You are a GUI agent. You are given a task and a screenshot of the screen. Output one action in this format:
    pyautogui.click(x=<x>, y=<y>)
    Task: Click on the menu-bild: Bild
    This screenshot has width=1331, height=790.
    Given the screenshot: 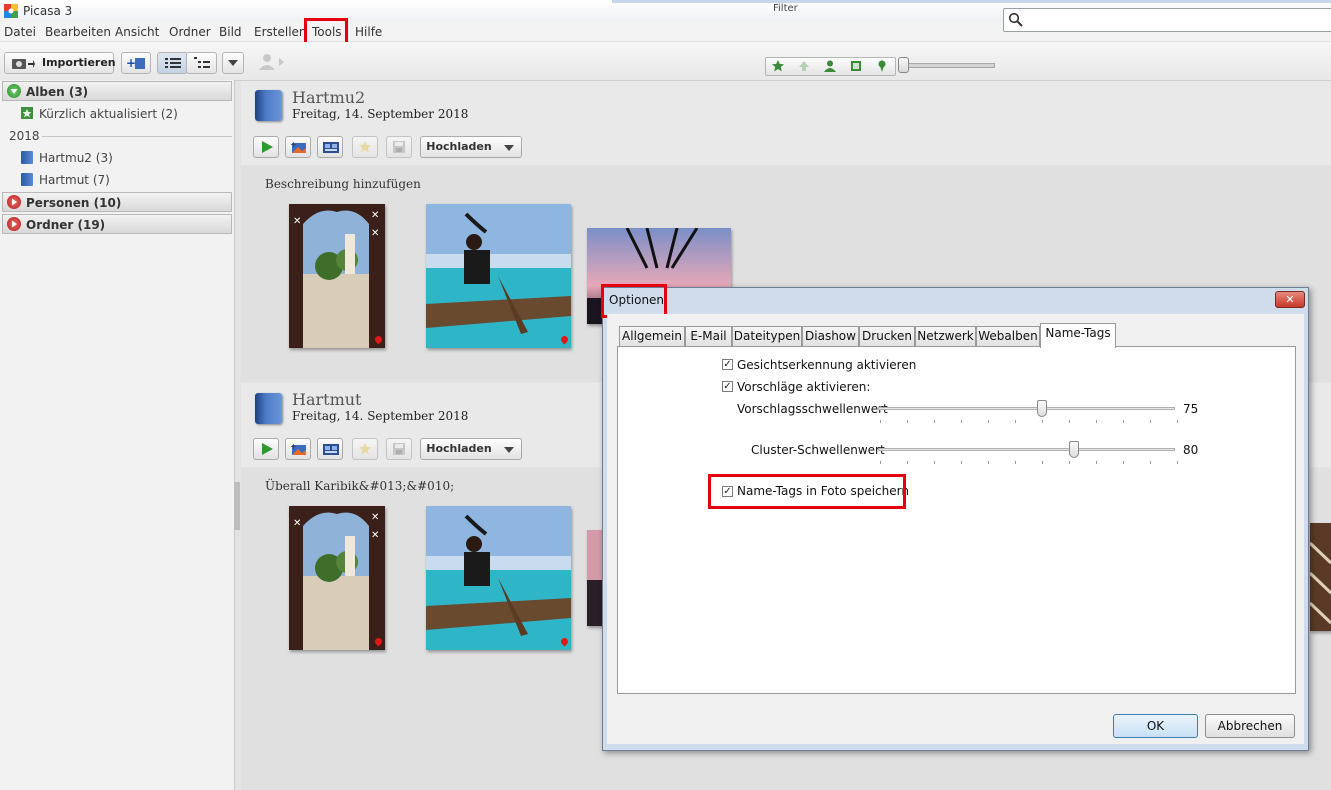 What is the action you would take?
    pyautogui.click(x=230, y=32)
    